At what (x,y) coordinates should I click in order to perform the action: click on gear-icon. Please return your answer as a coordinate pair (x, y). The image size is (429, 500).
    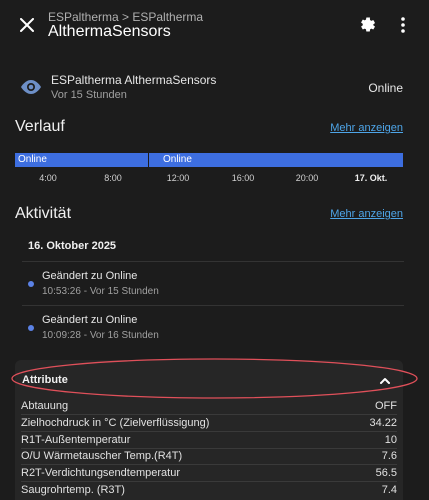
    Looking at the image, I should click on (368, 24).